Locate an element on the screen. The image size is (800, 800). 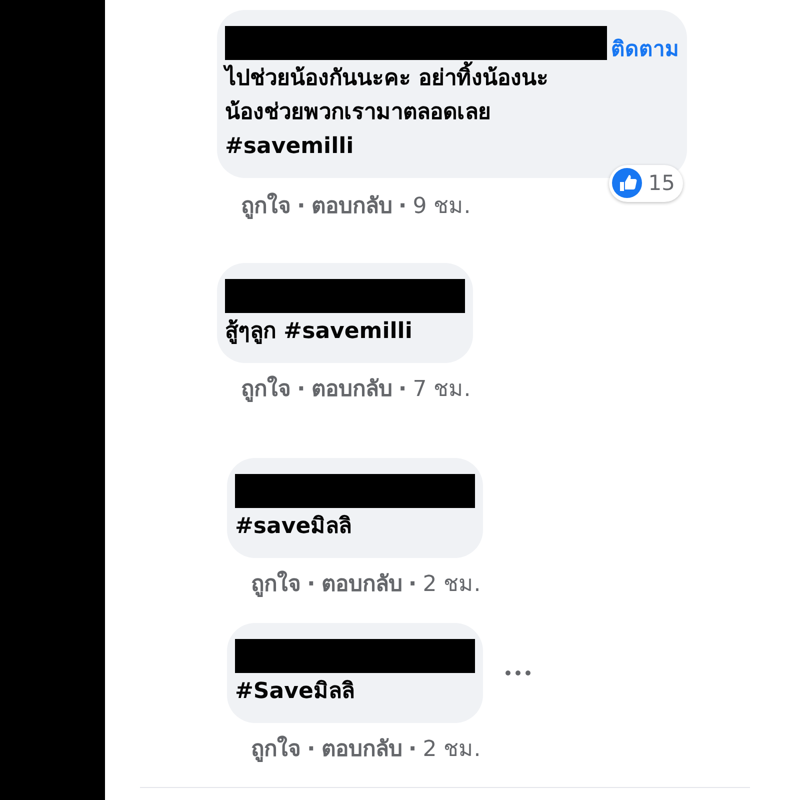
more-options-button is located at coordinates (518, 673).